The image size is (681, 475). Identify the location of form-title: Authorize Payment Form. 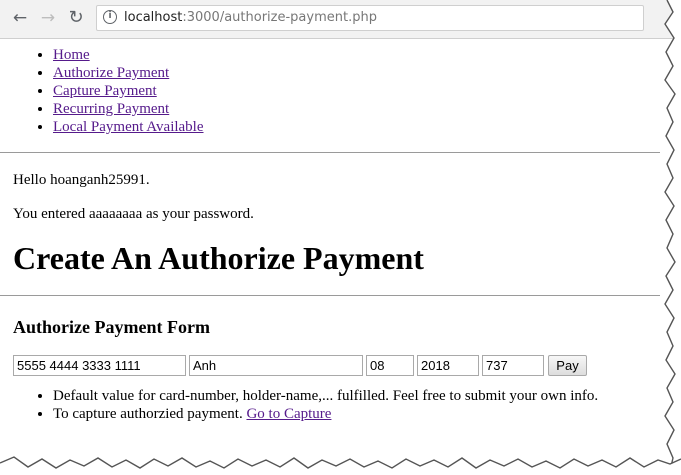
(111, 327).